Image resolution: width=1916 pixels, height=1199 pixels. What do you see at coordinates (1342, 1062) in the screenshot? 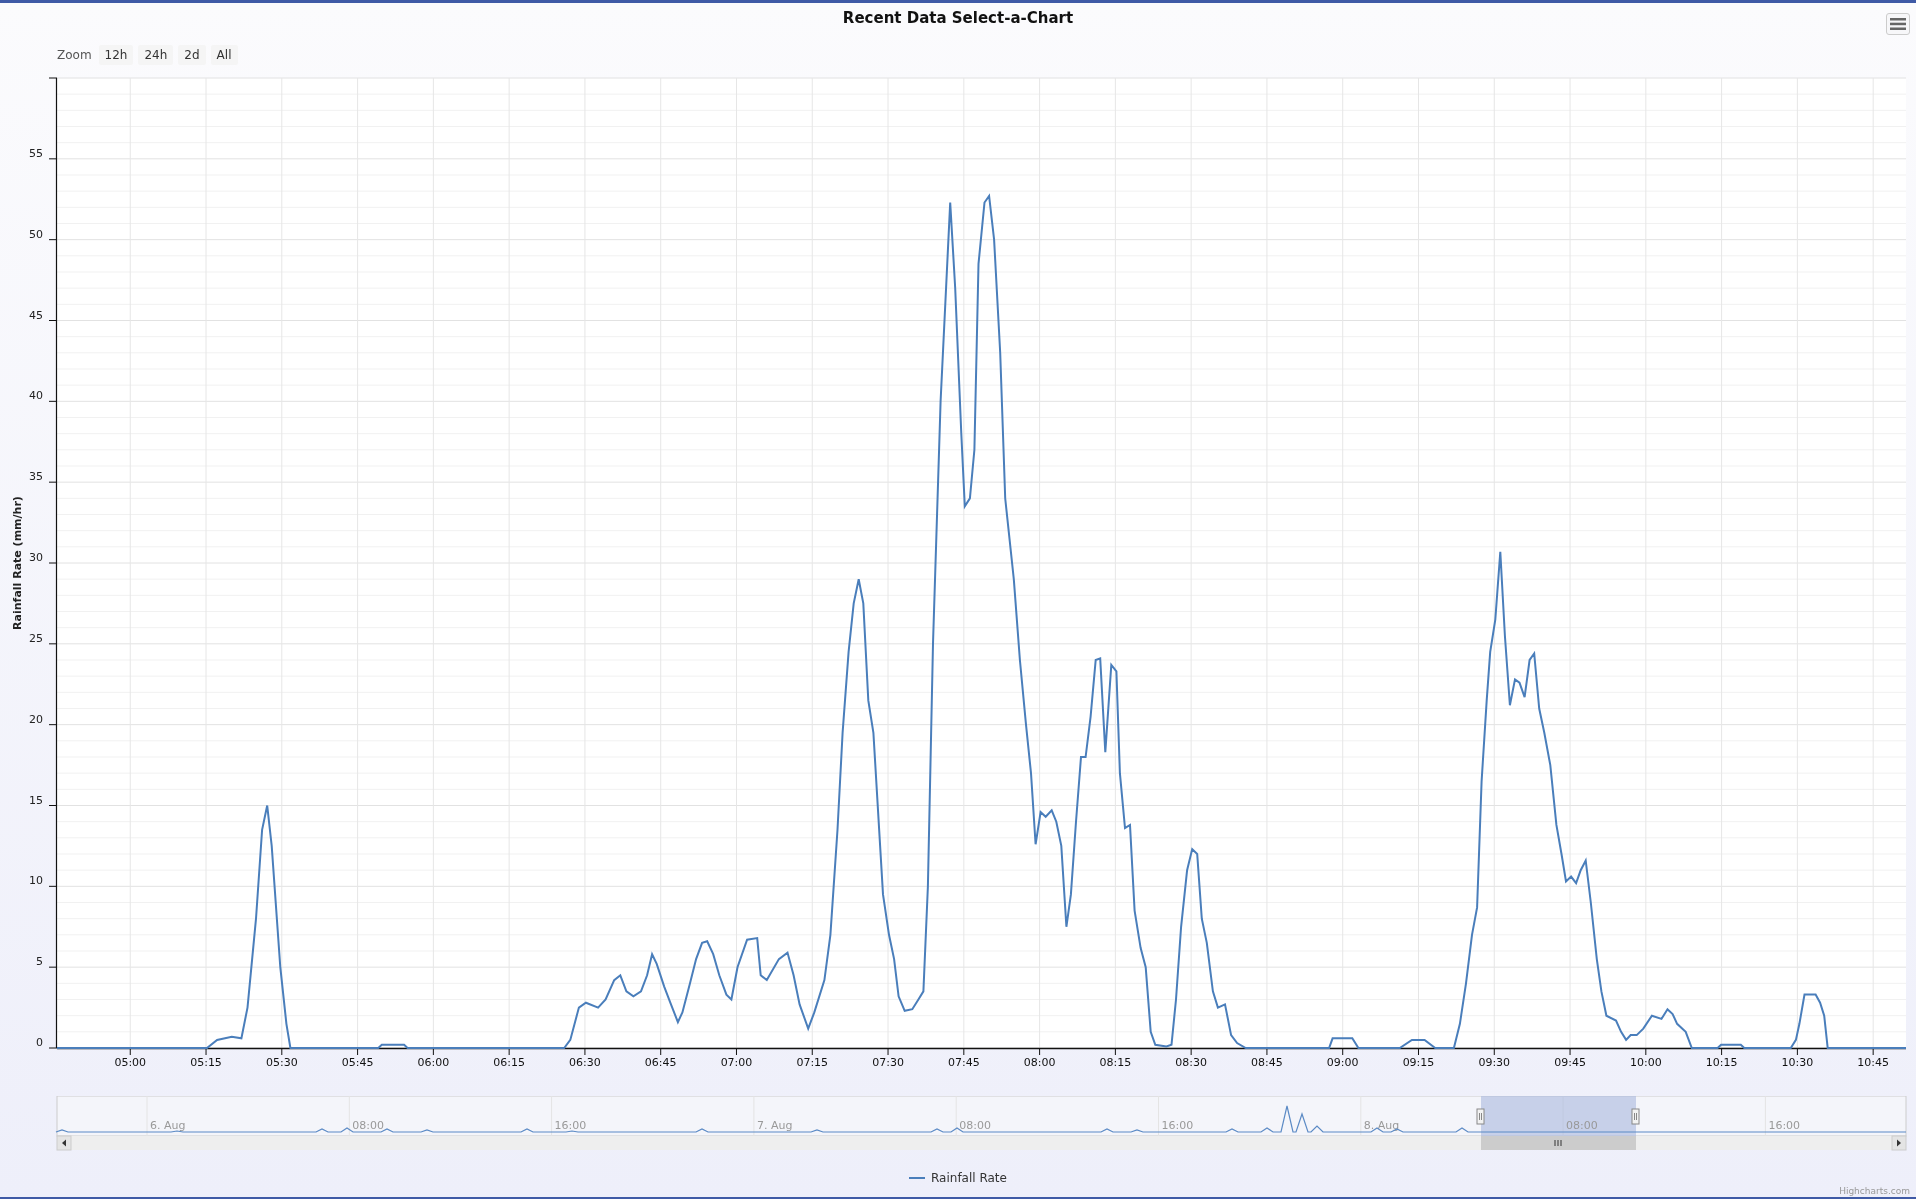
I see `x-tick-label: 09:00` at bounding box center [1342, 1062].